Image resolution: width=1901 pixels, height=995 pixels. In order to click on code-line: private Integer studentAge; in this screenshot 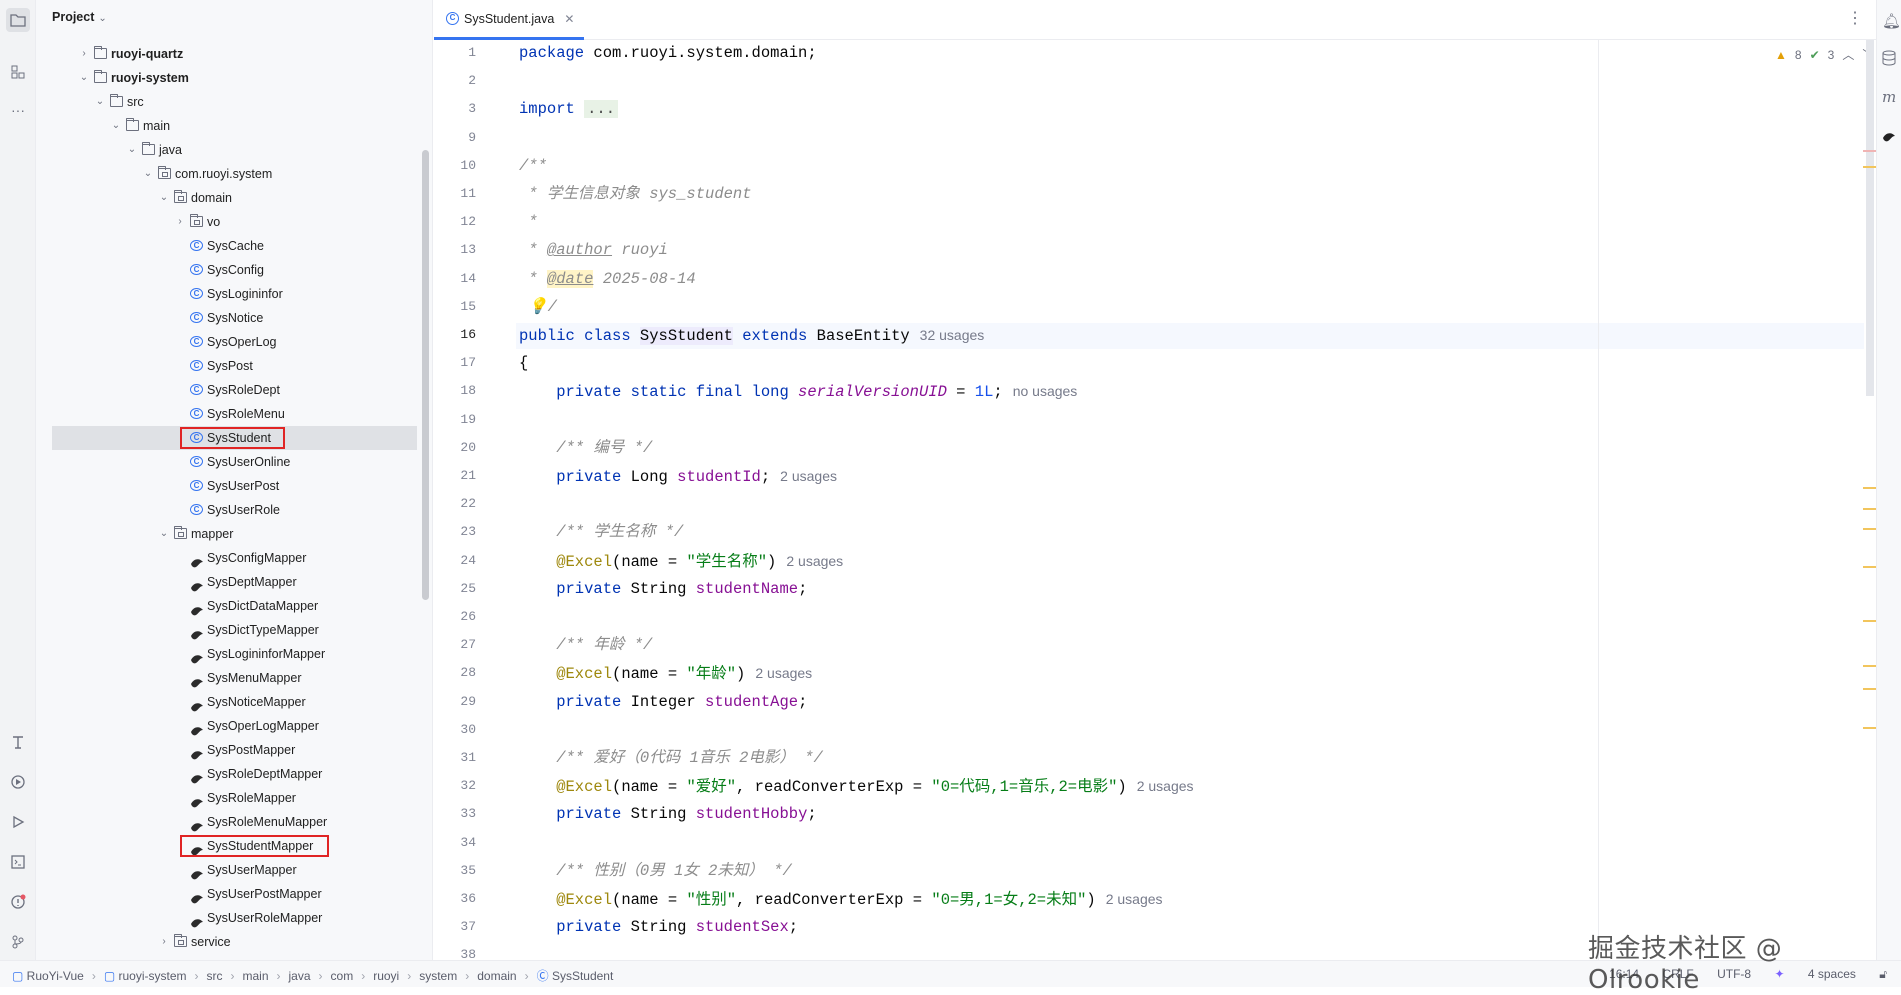, I will do `click(663, 702)`.